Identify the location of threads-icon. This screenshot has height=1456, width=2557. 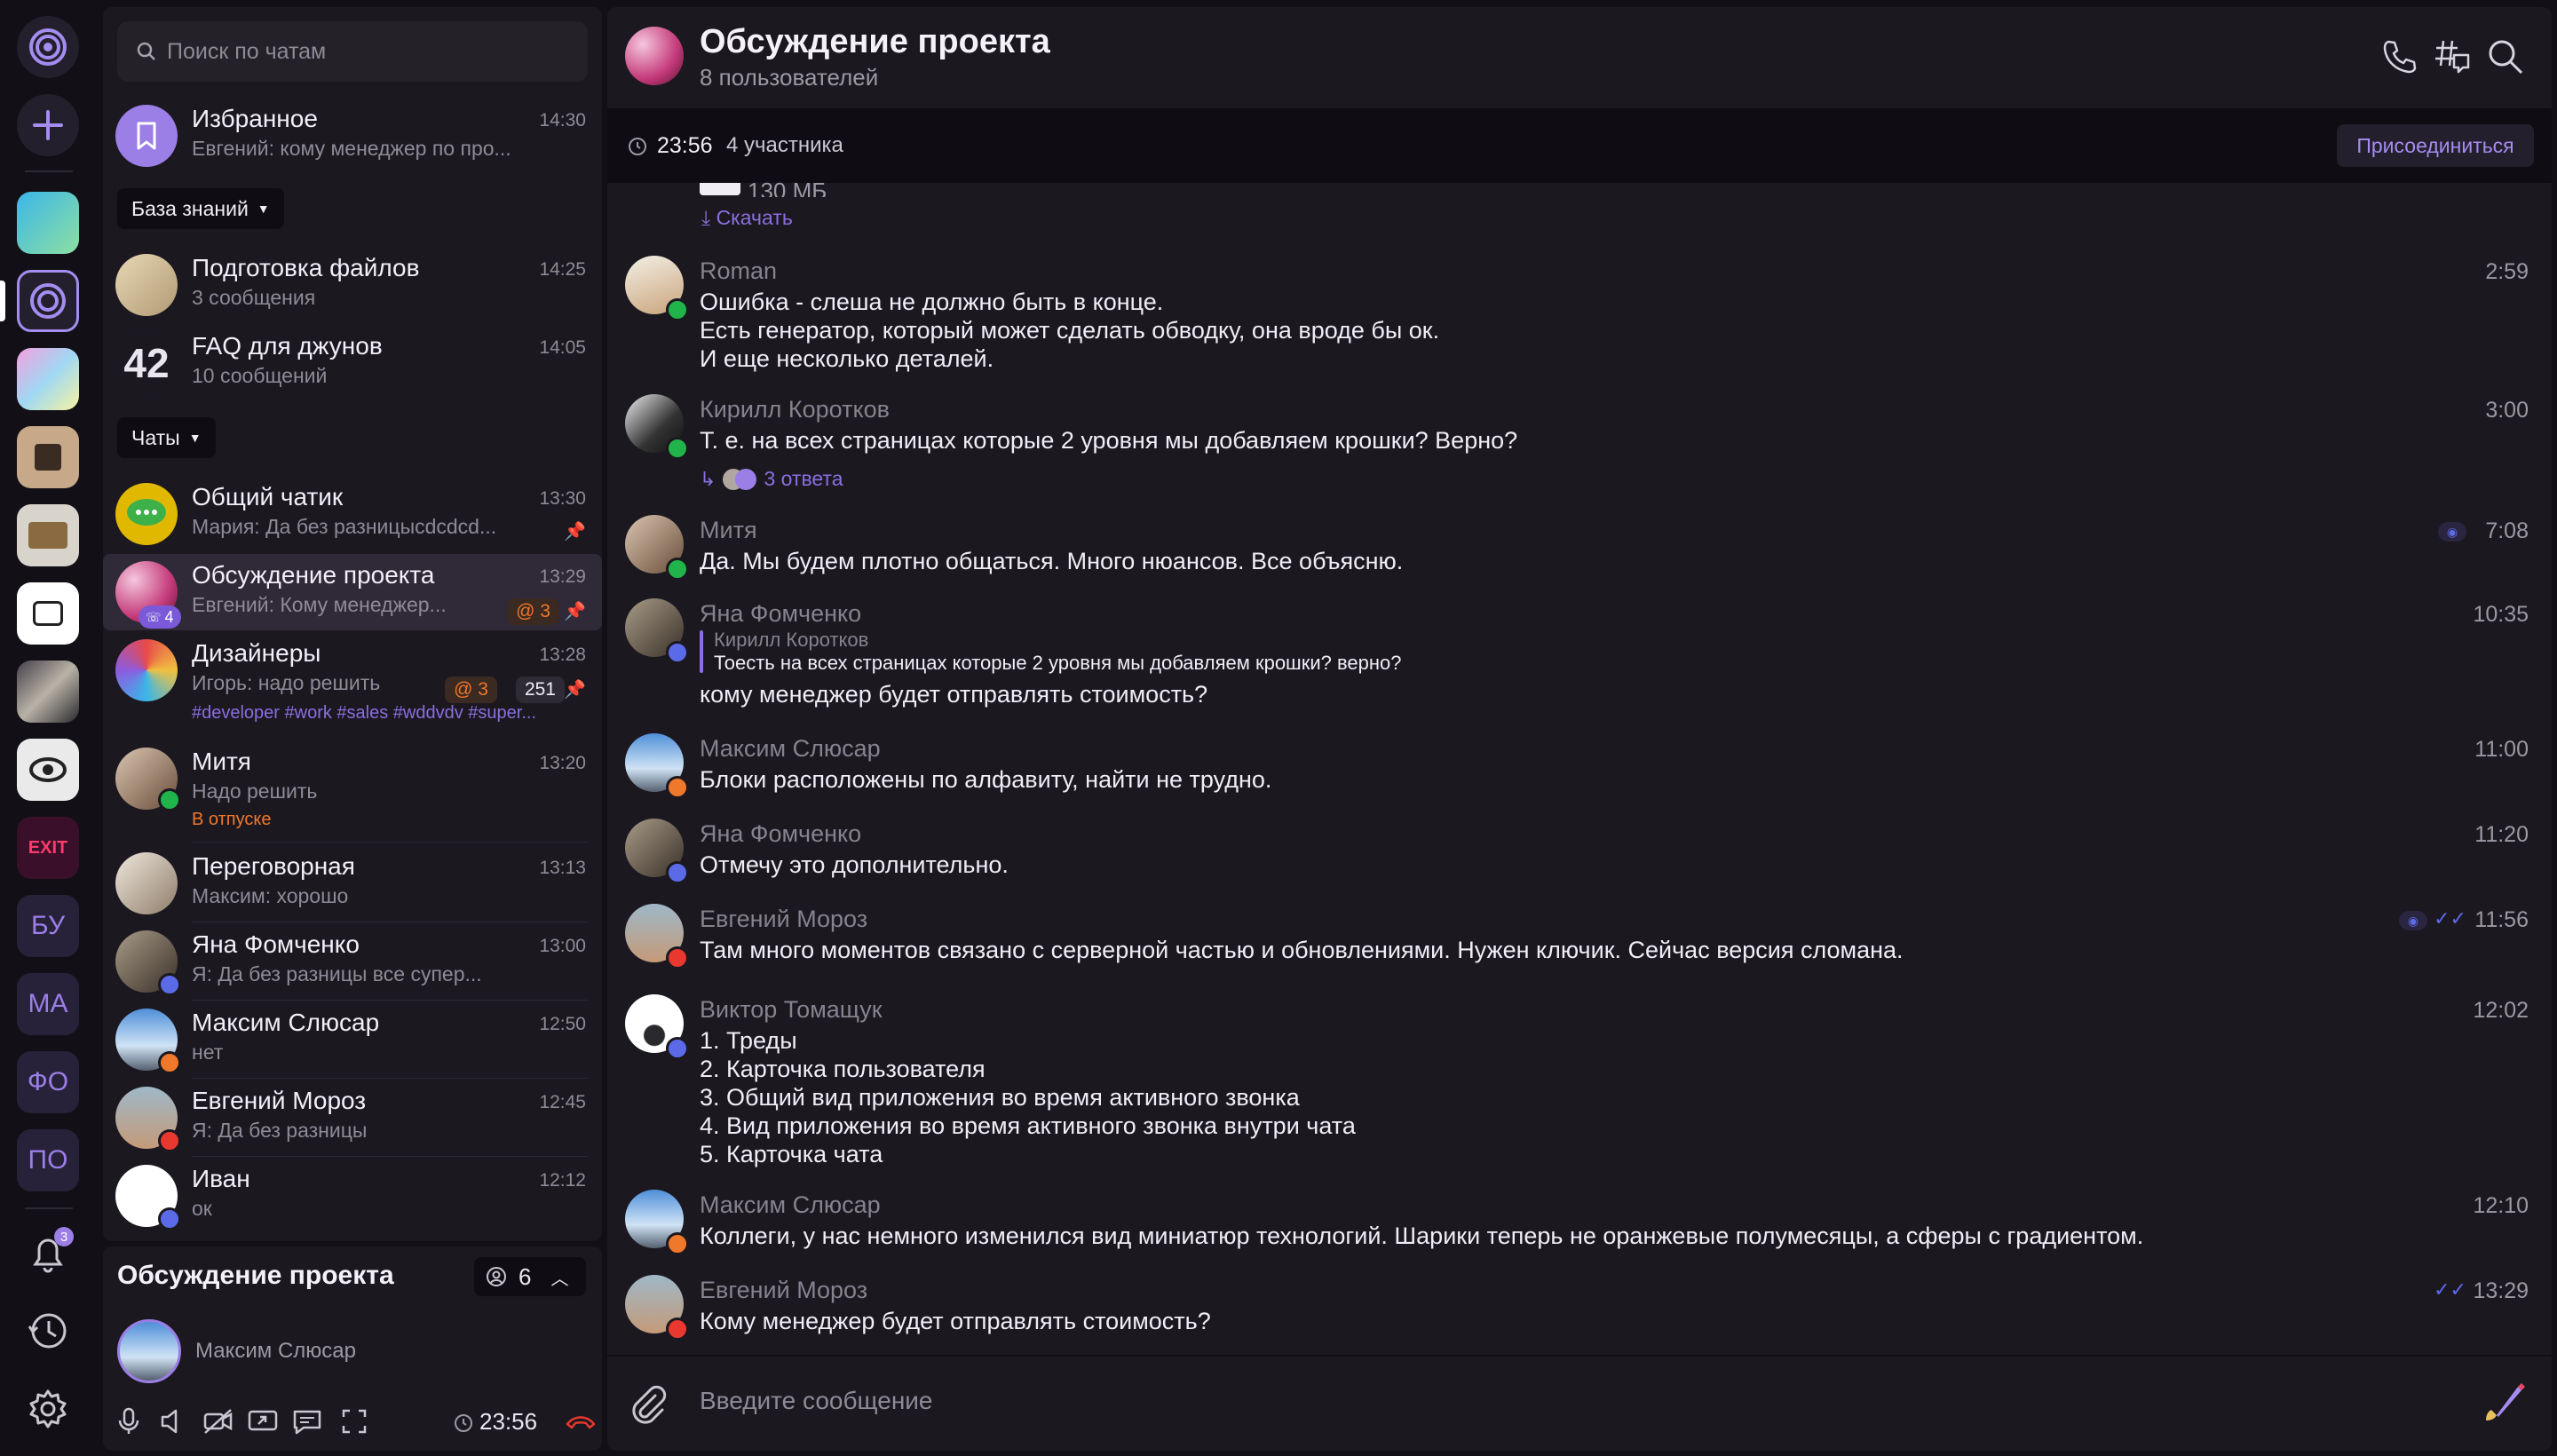
(2452, 56).